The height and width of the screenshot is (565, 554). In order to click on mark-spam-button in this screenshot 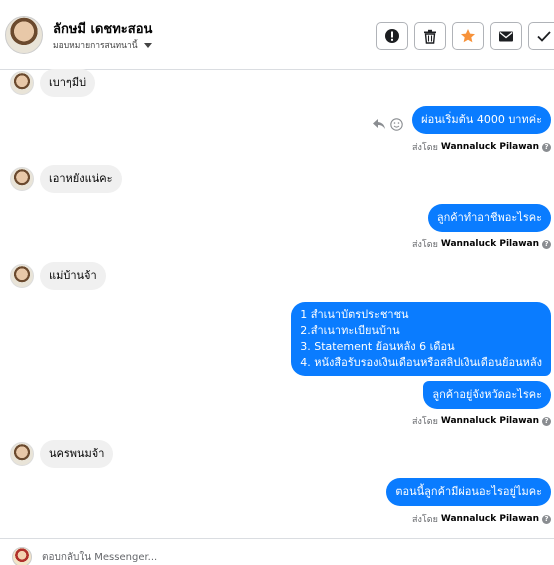, I will do `click(392, 36)`.